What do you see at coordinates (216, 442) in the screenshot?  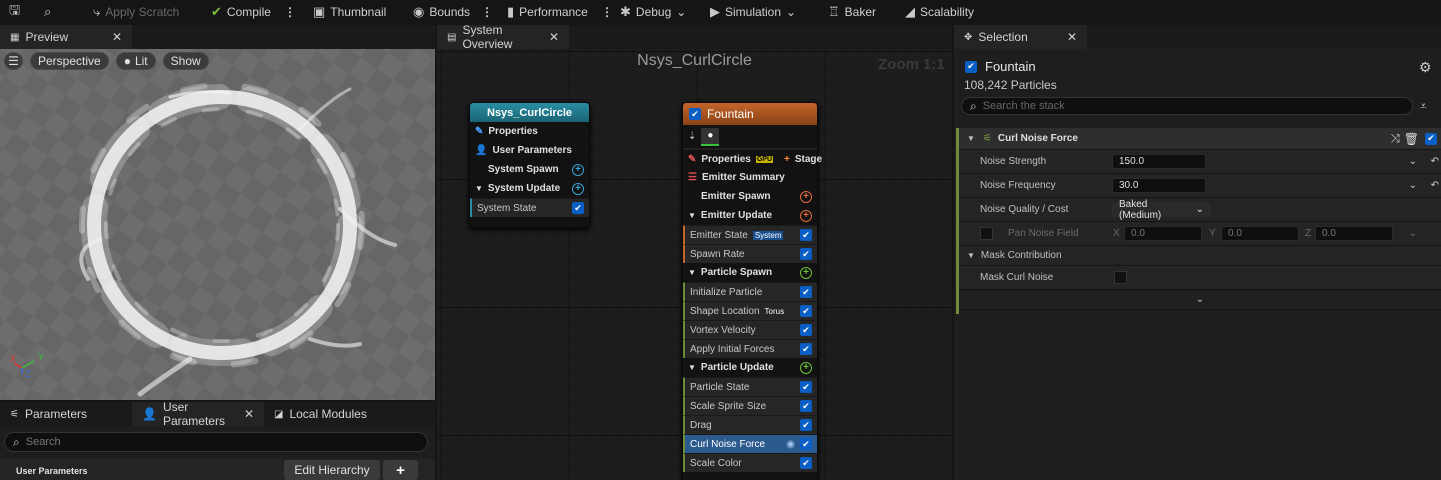 I see `parameters-search-input: ⌕ Search` at bounding box center [216, 442].